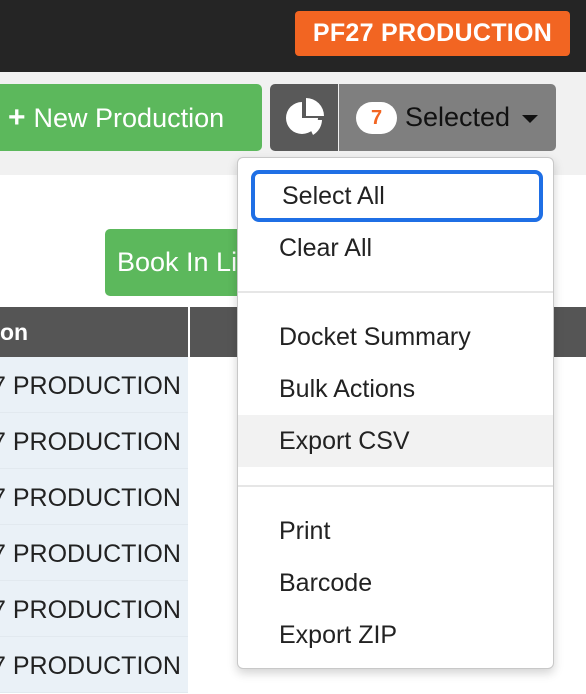 This screenshot has width=586, height=694. Describe the element at coordinates (376, 118) in the screenshot. I see `selected-count-badge: 7` at that location.